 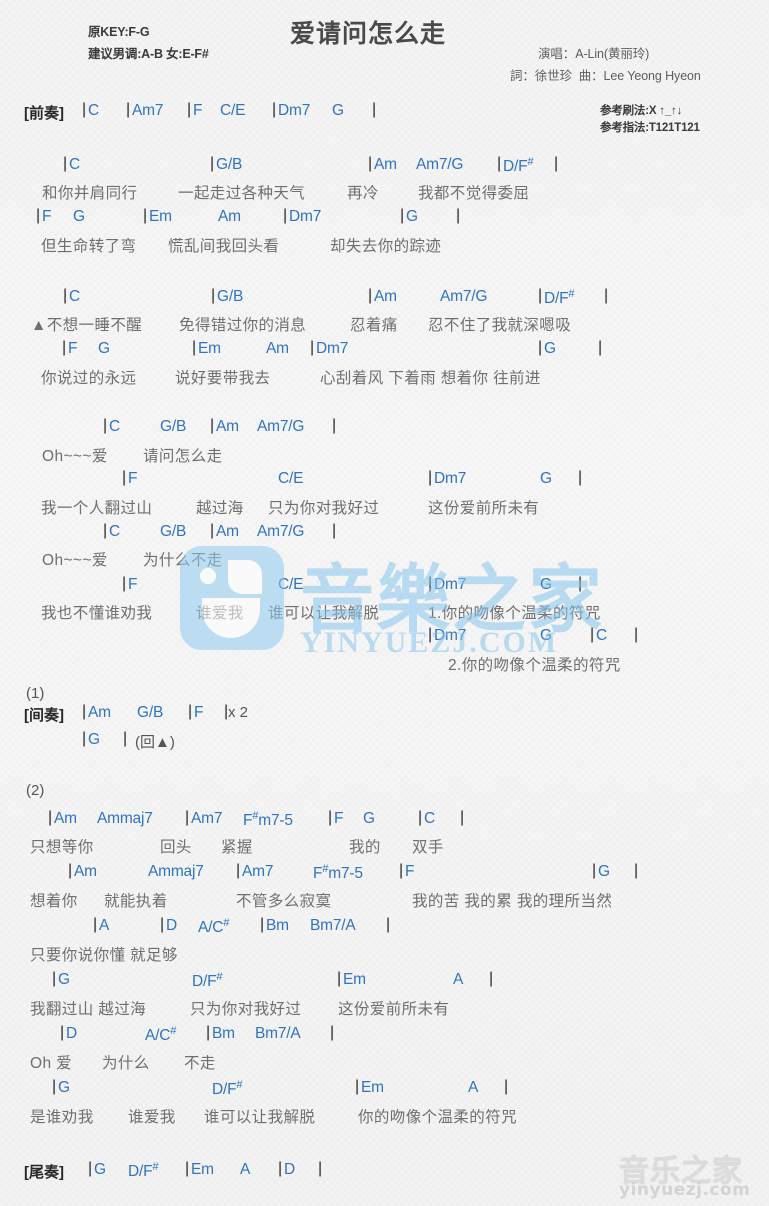 What do you see at coordinates (155, 742) in the screenshot?
I see `dacapo-label: (回▲)` at bounding box center [155, 742].